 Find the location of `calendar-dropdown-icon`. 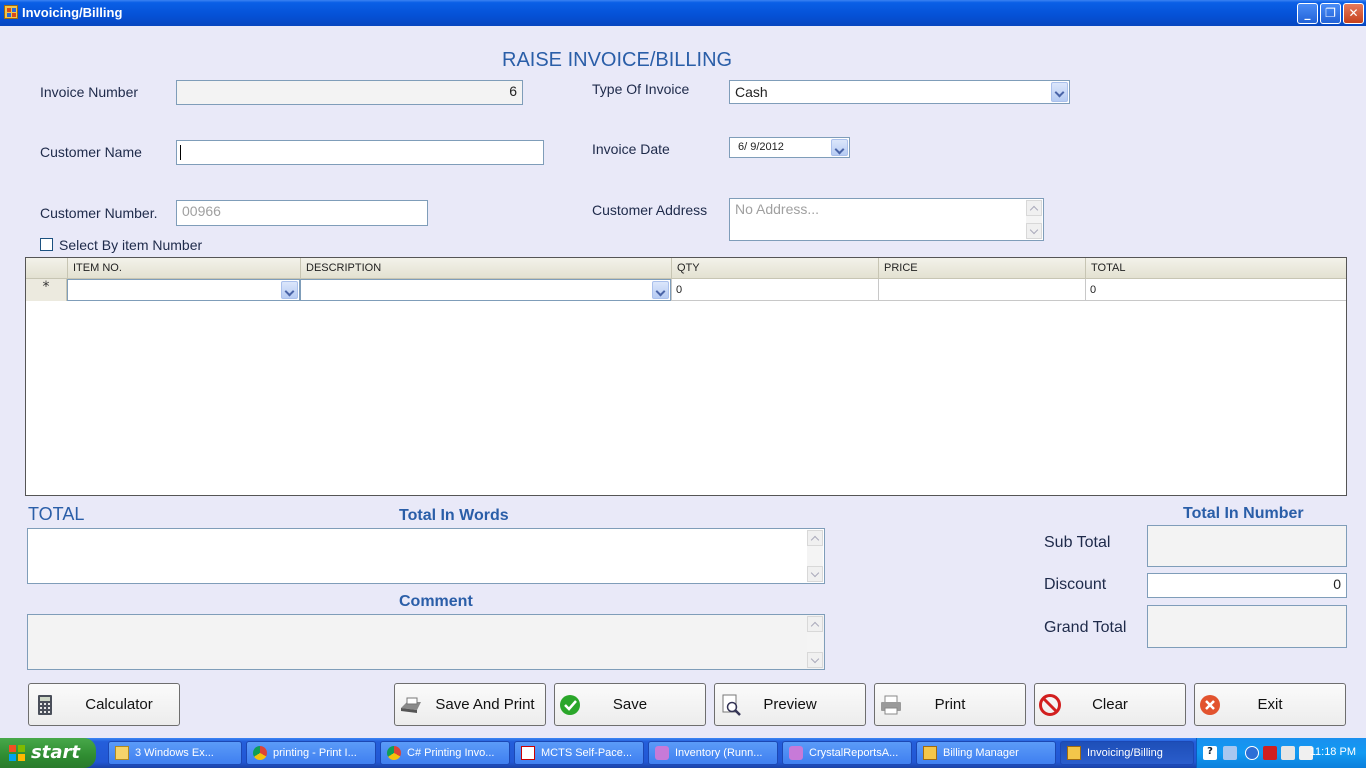

calendar-dropdown-icon is located at coordinates (839, 147).